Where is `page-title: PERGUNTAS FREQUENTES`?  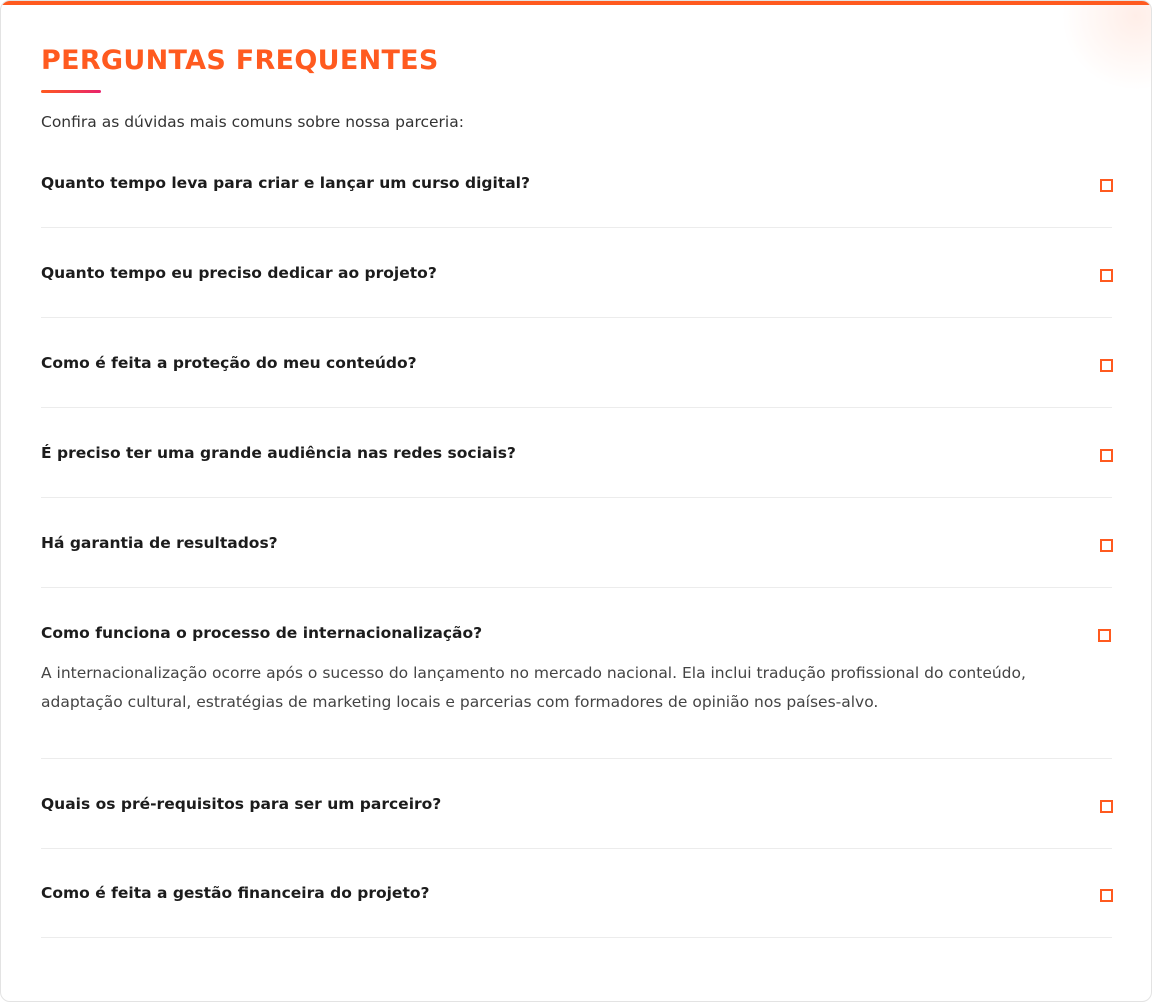 page-title: PERGUNTAS FREQUENTES is located at coordinates (240, 60).